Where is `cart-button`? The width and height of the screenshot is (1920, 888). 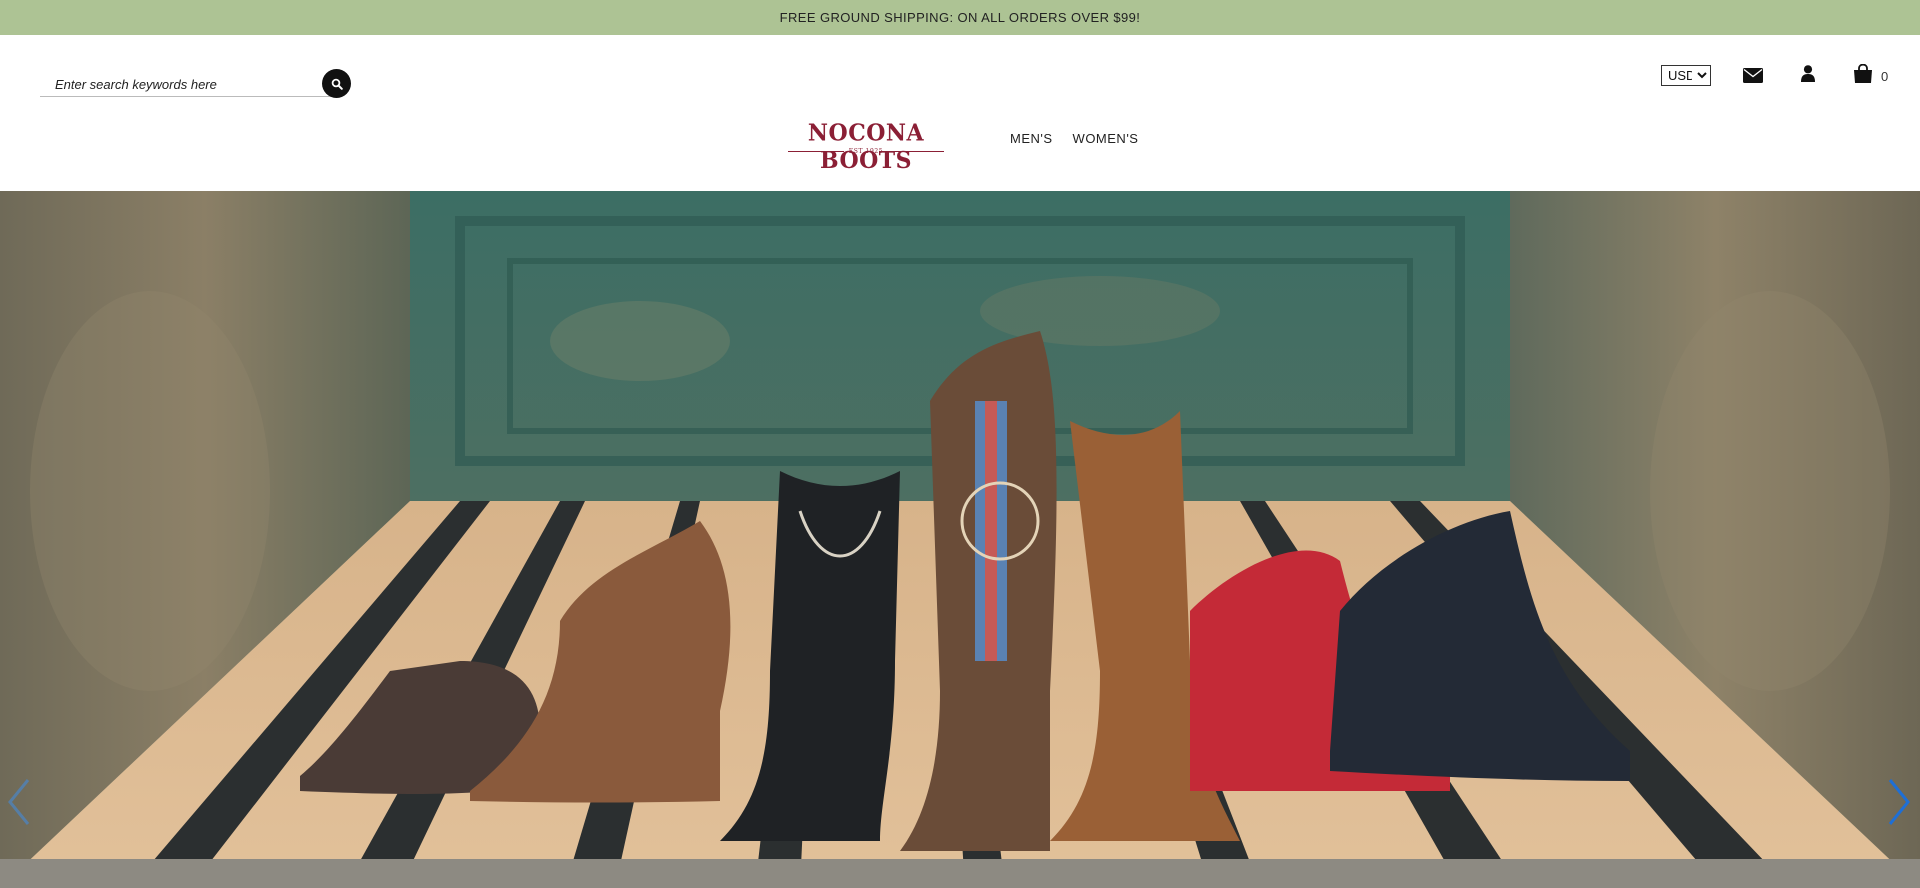 cart-button is located at coordinates (1863, 73).